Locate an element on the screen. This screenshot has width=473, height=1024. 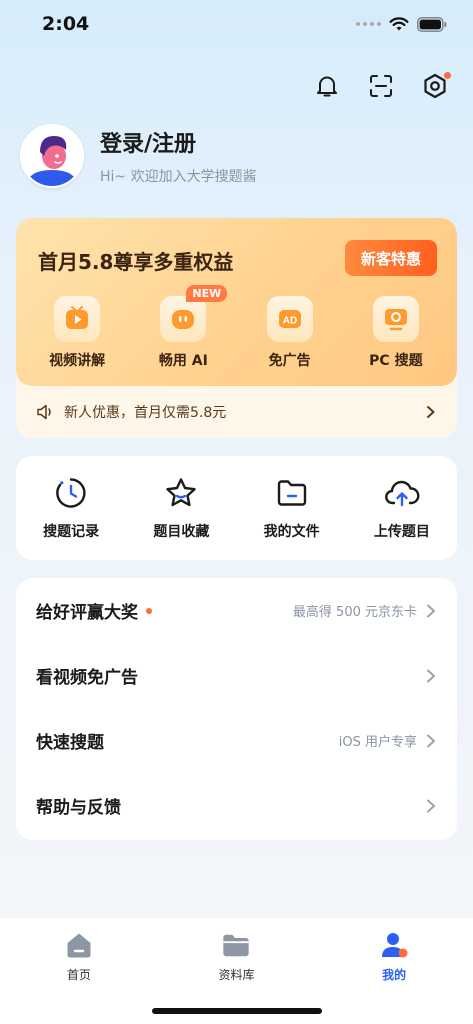
top-actions is located at coordinates (381, 86).